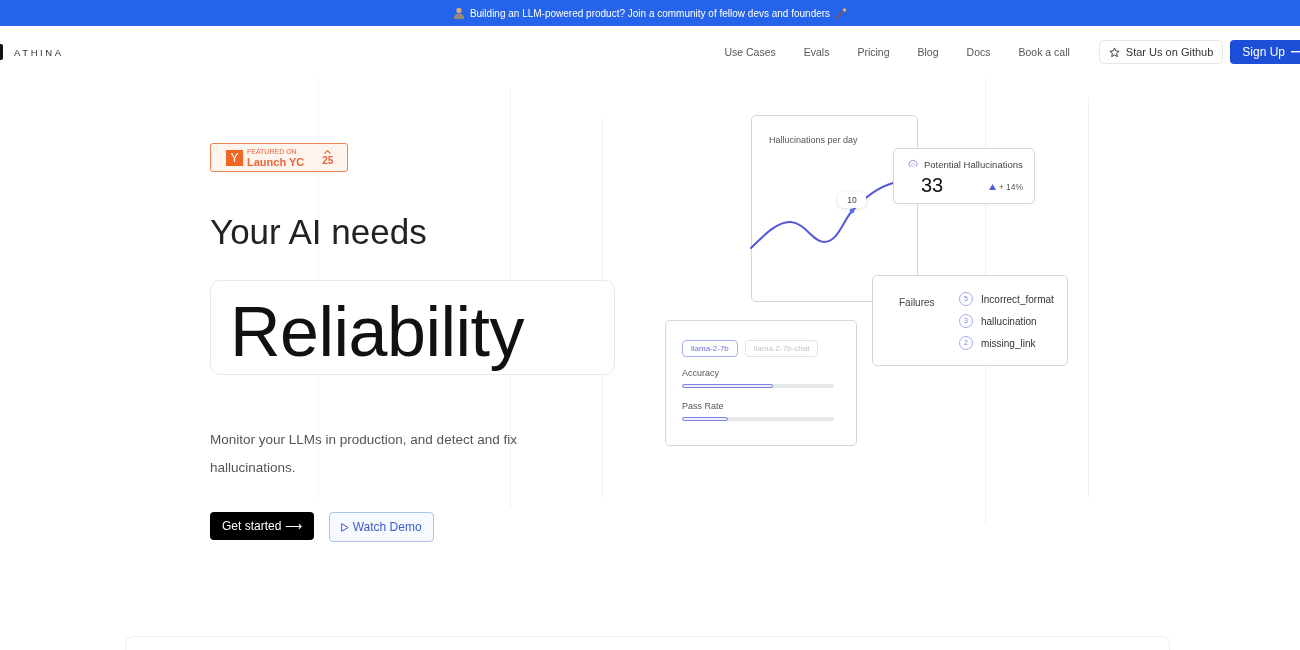  What do you see at coordinates (750, 52) in the screenshot?
I see `nav-link: Use Cases` at bounding box center [750, 52].